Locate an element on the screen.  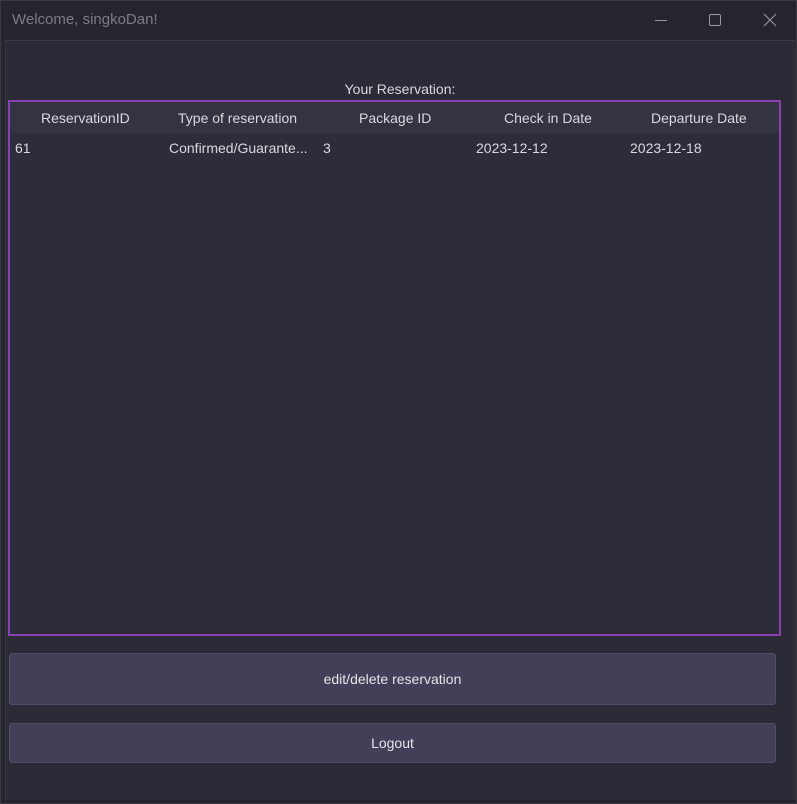
column-header-package-id: Package ID is located at coordinates (395, 118).